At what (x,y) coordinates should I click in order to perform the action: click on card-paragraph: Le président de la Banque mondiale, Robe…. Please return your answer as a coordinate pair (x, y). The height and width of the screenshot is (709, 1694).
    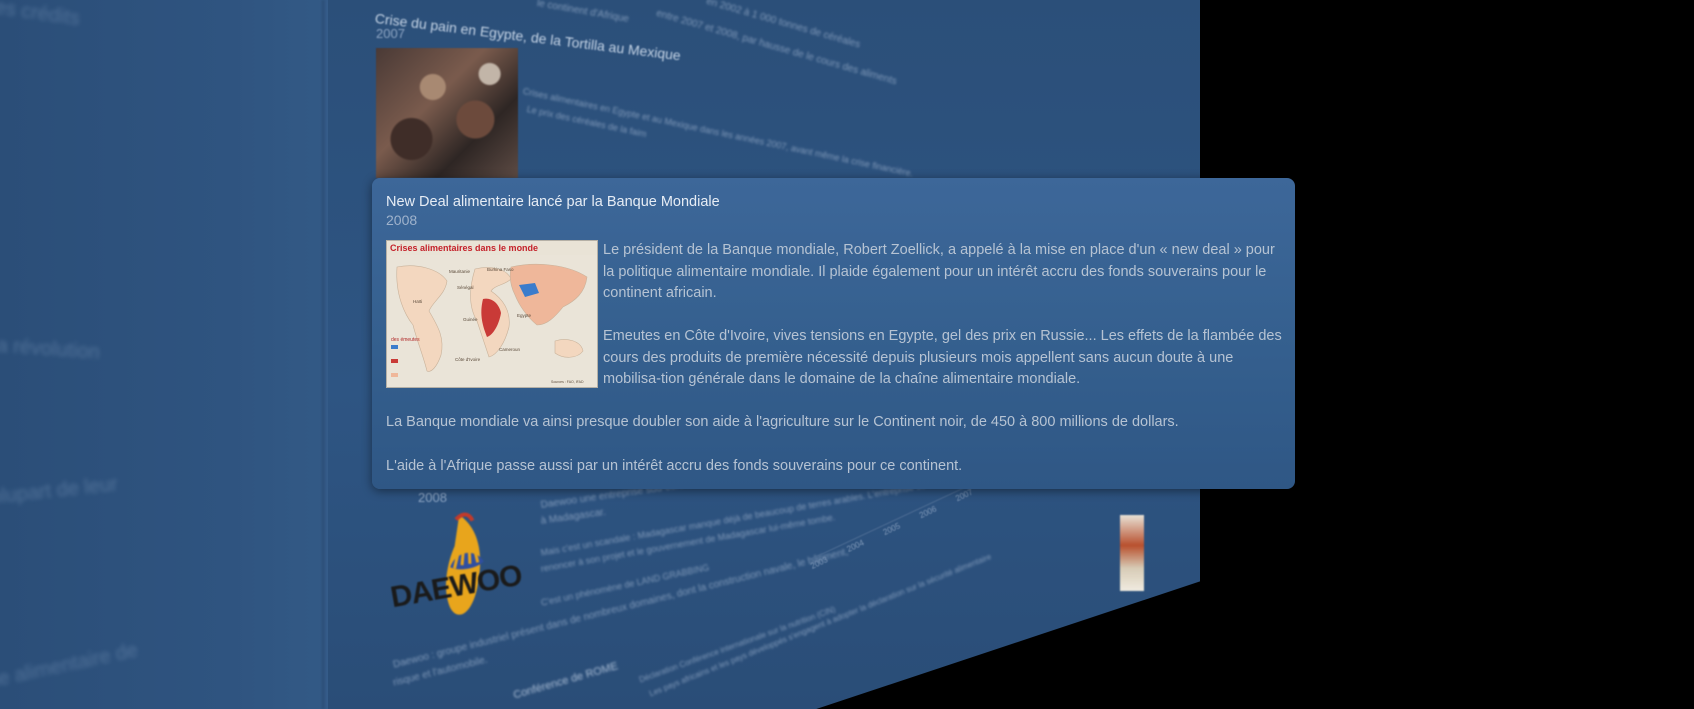
    Looking at the image, I should click on (939, 272).